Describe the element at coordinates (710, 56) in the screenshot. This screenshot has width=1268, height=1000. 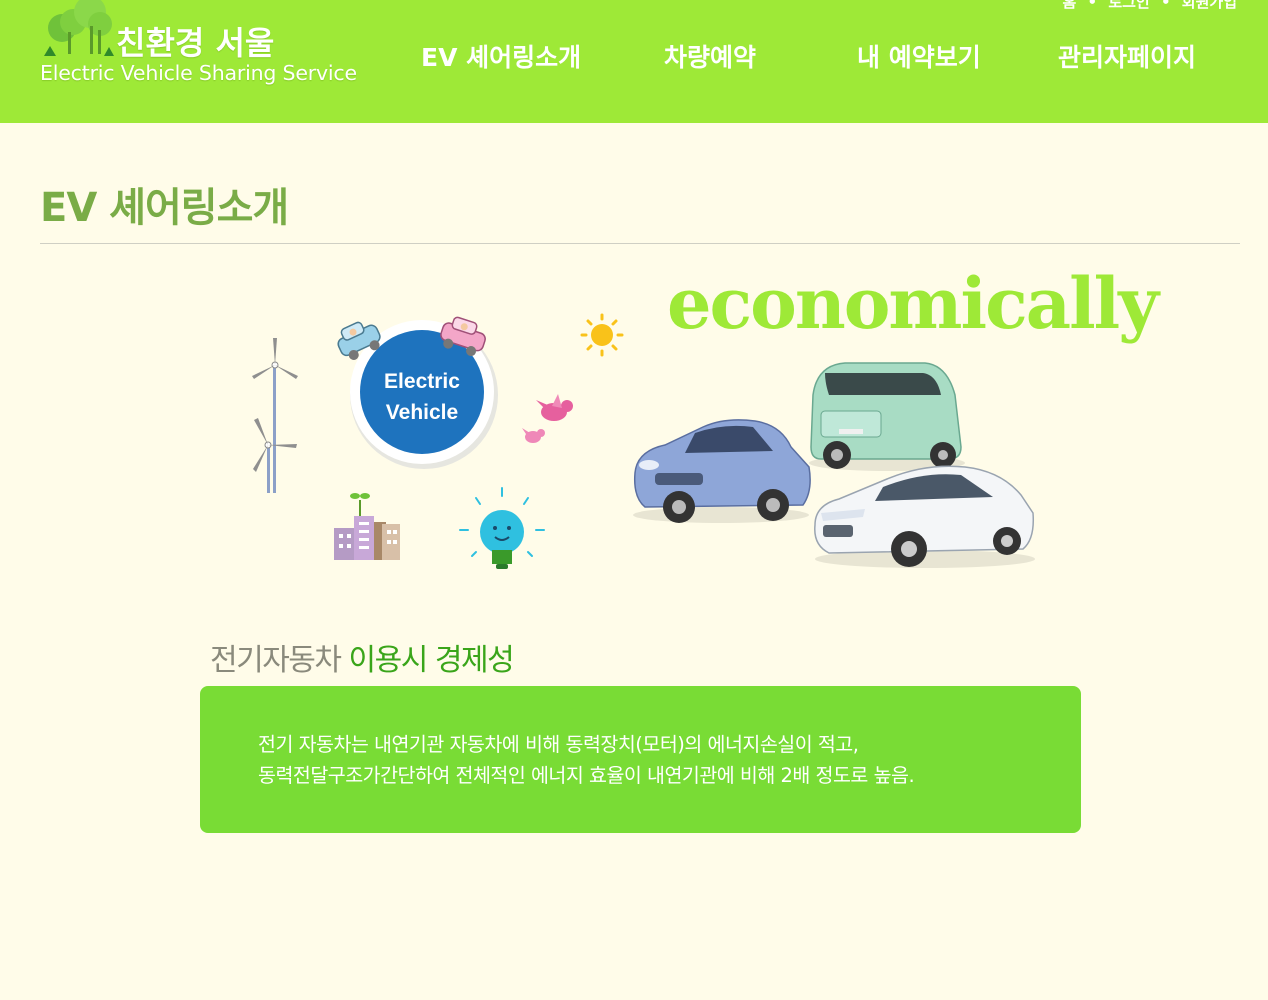
I see `nav-reservation: 차량예약` at that location.